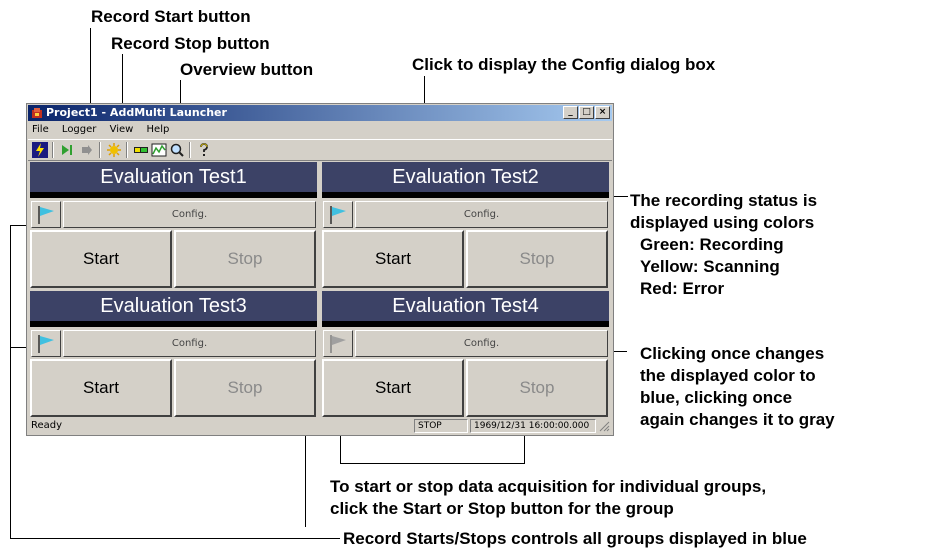 This screenshot has height=555, width=948. I want to click on group-panel: Evaluation Test1 Config. Start Stop, so click(173, 225).